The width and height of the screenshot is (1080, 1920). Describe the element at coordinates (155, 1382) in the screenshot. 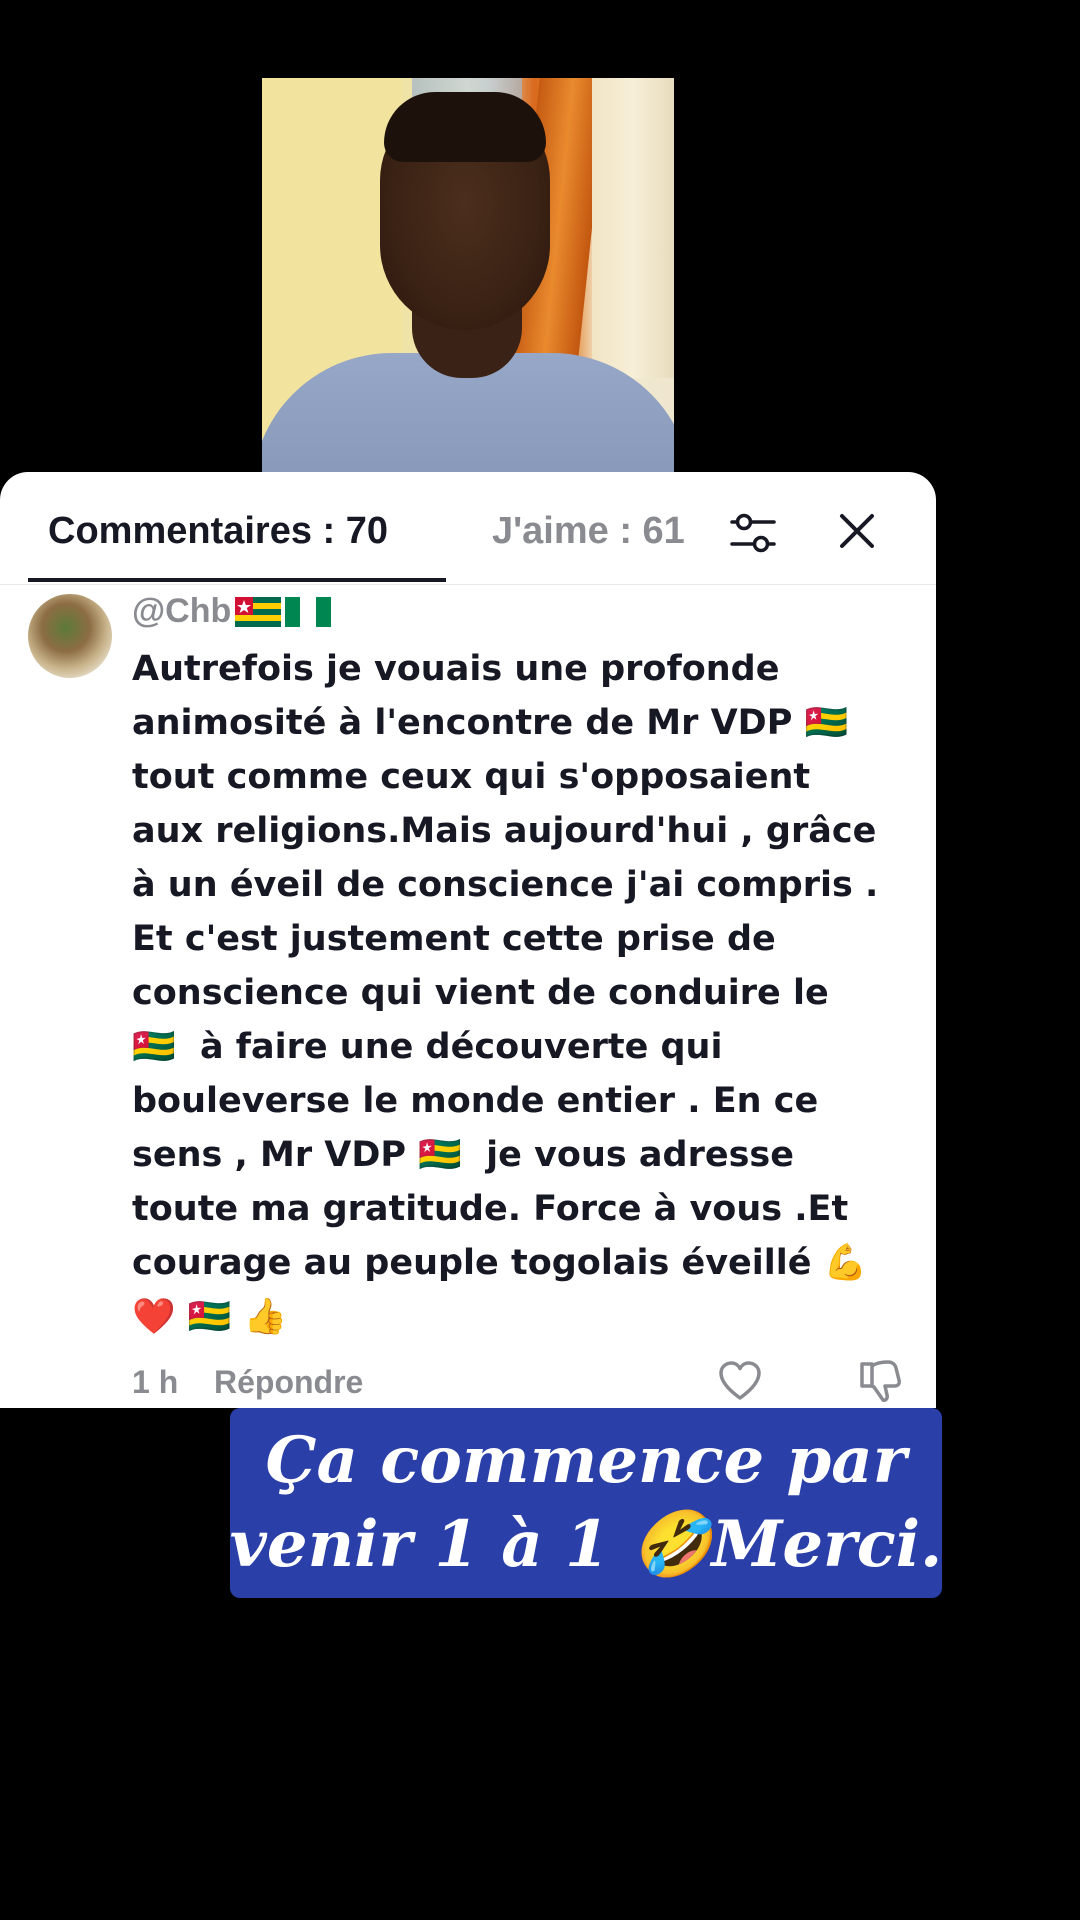

I see `comment-timestamp: 1 h` at that location.